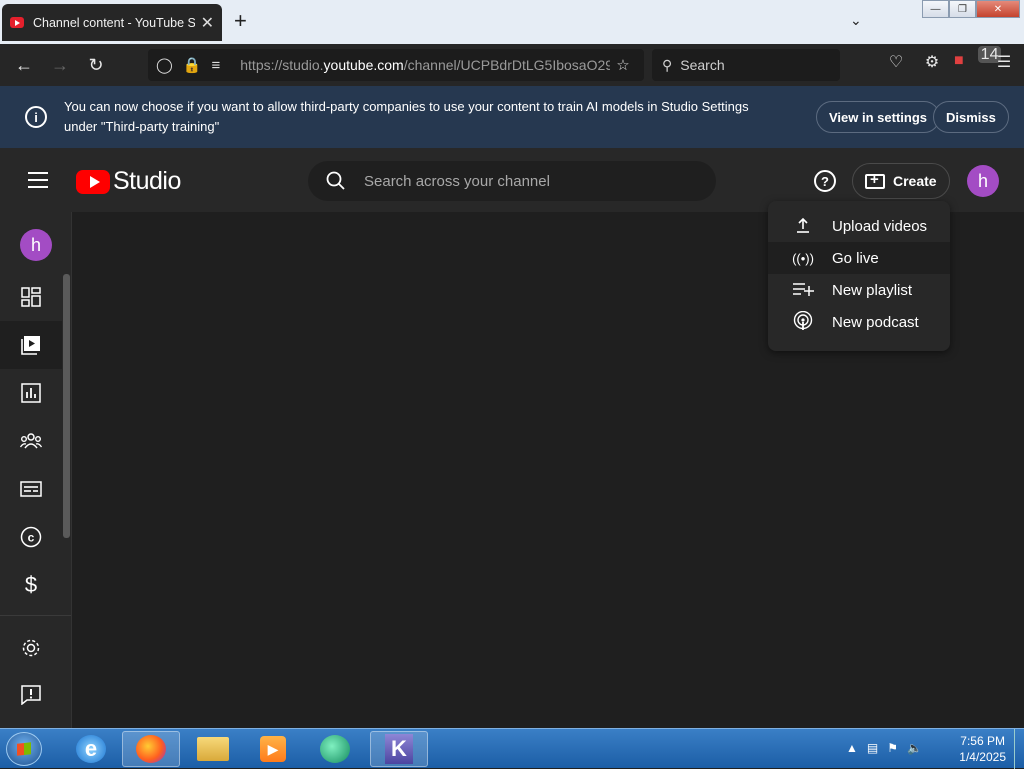 Image resolution: width=1024 pixels, height=769 pixels. What do you see at coordinates (896, 62) in the screenshot?
I see `pocket-icon: ♡` at bounding box center [896, 62].